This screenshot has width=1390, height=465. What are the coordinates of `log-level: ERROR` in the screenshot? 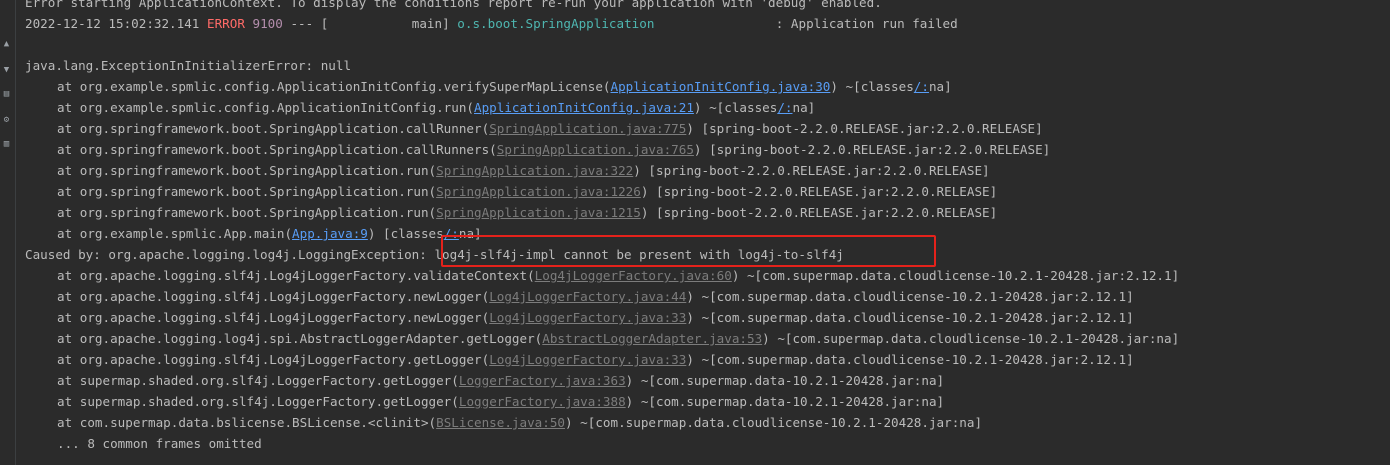 It's located at (225, 23).